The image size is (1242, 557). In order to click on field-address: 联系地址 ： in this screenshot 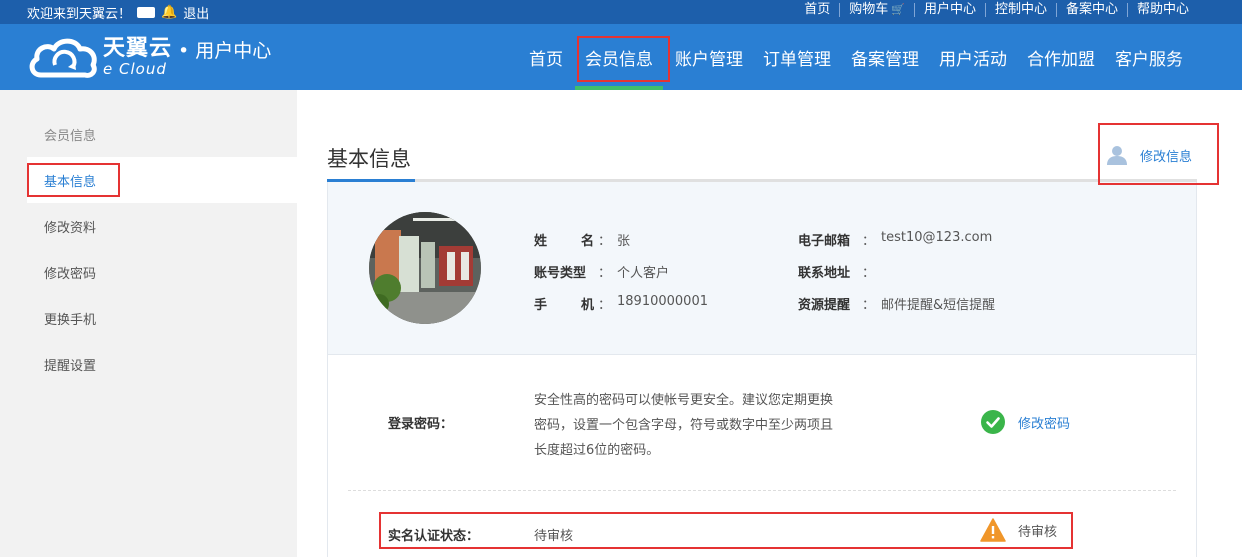, I will do `click(839, 271)`.